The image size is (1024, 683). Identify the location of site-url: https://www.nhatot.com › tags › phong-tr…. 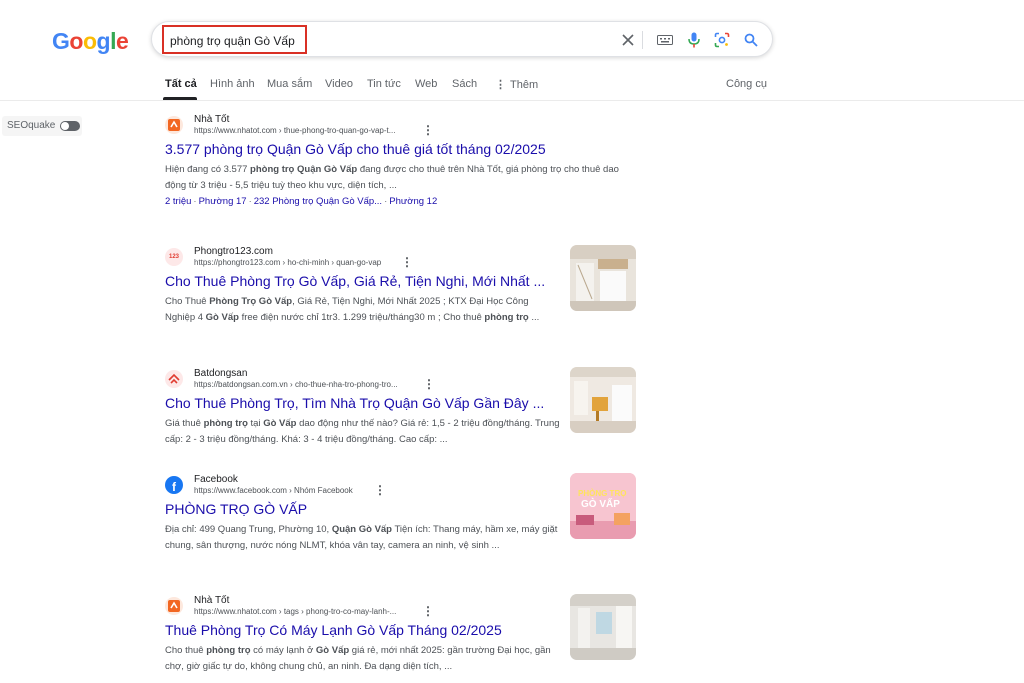
(295, 611).